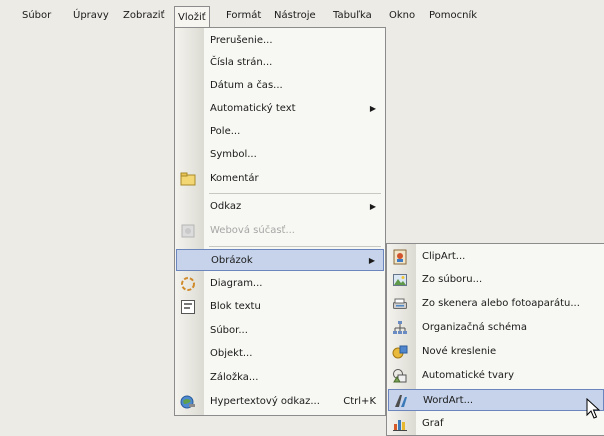  I want to click on menu-item-organizacna-schema: Organizačná schéma, so click(495, 328).